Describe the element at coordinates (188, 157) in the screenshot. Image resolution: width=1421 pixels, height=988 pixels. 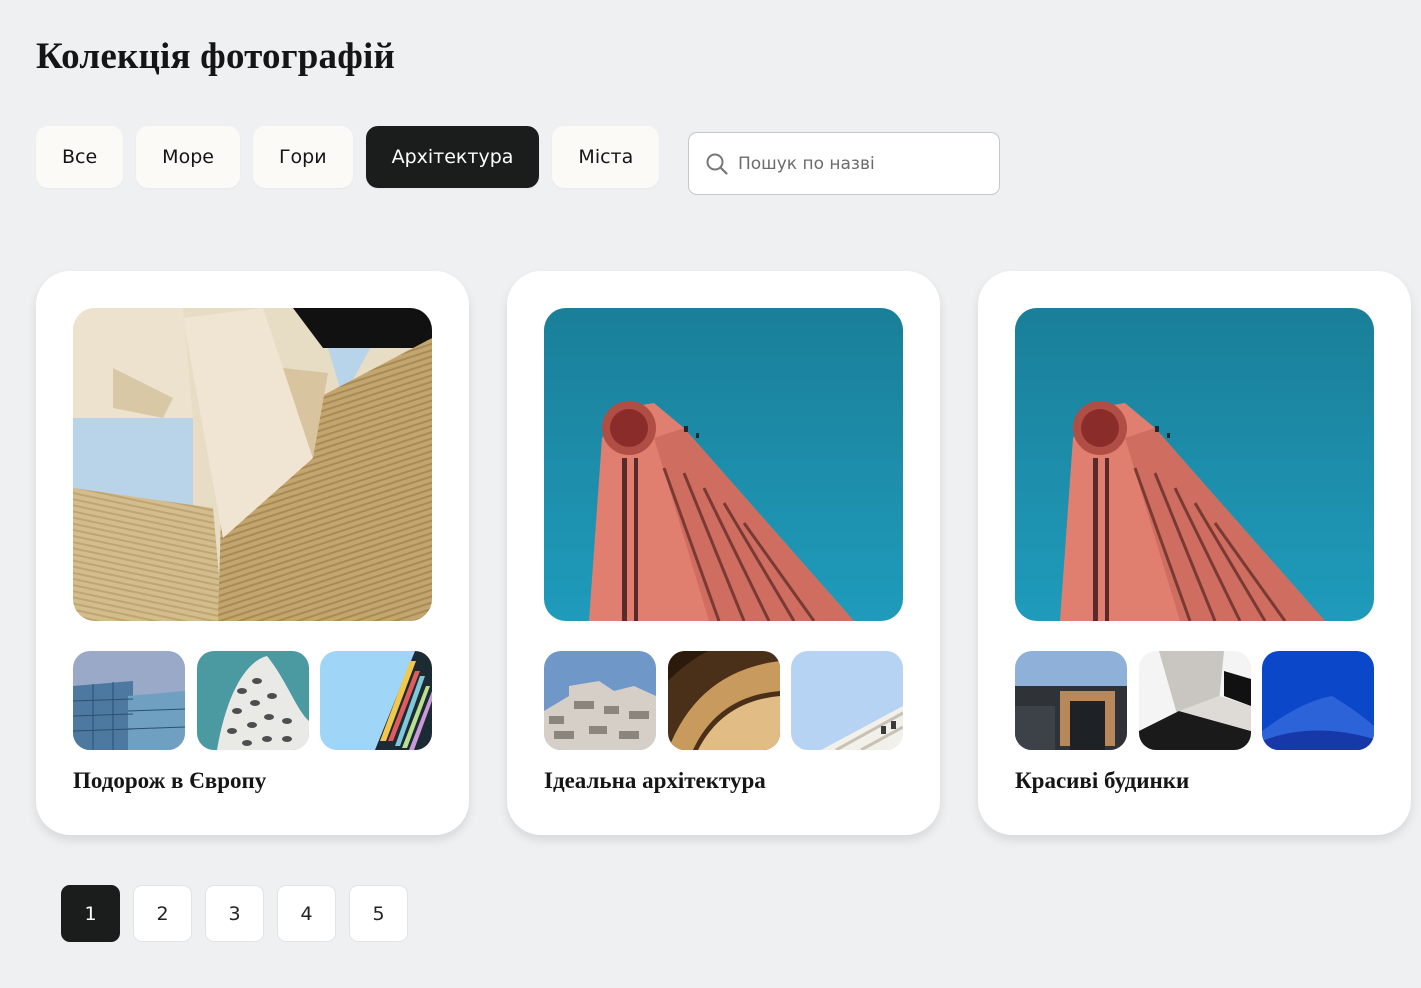
I see `filter-sea: Море` at that location.